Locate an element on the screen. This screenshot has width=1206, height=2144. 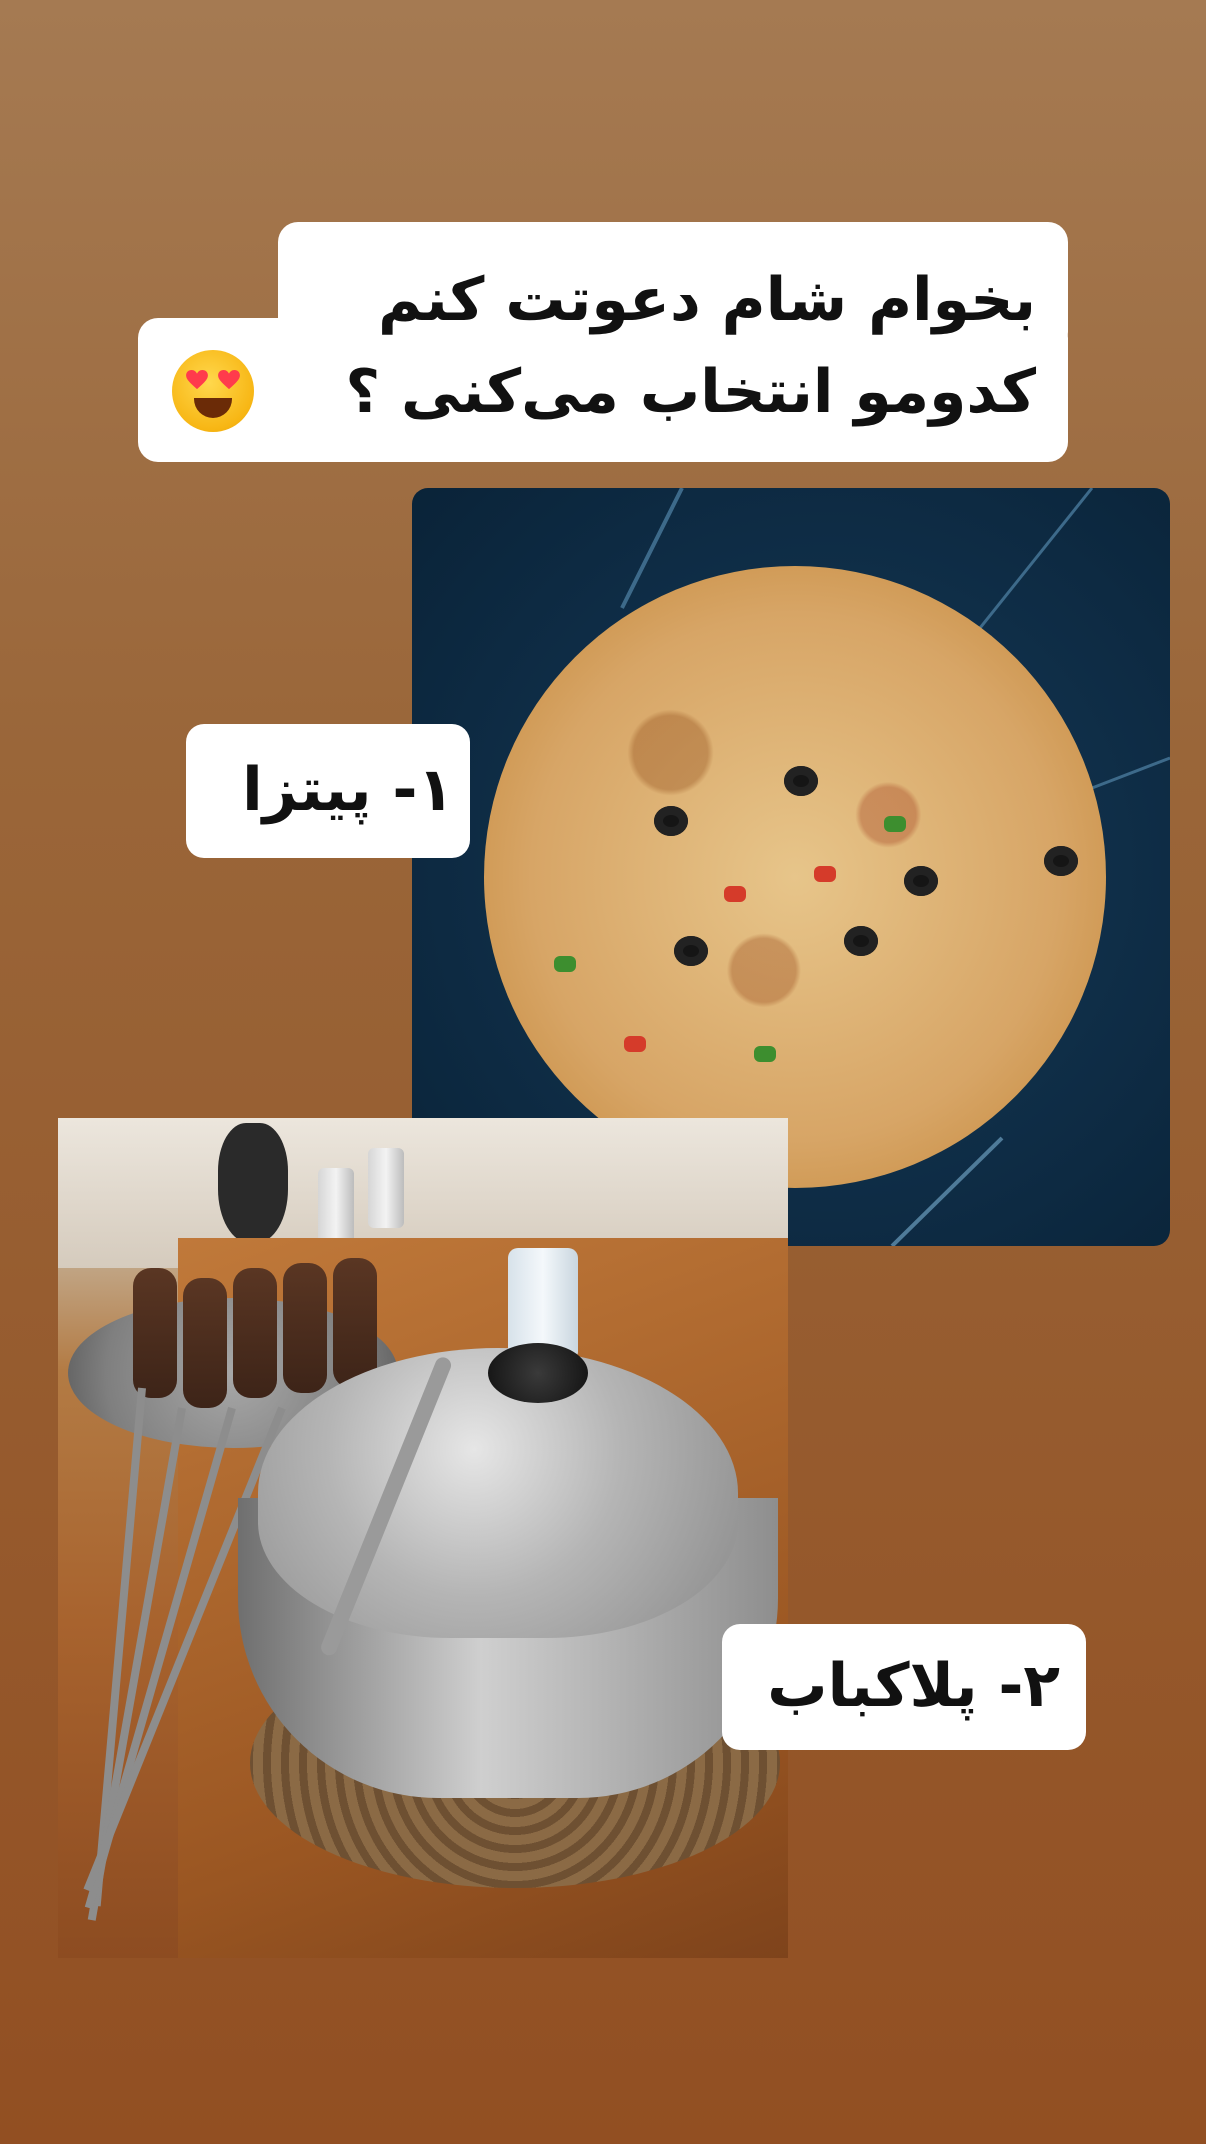
option-1-label: ۱- پیتزا is located at coordinates (348, 790).